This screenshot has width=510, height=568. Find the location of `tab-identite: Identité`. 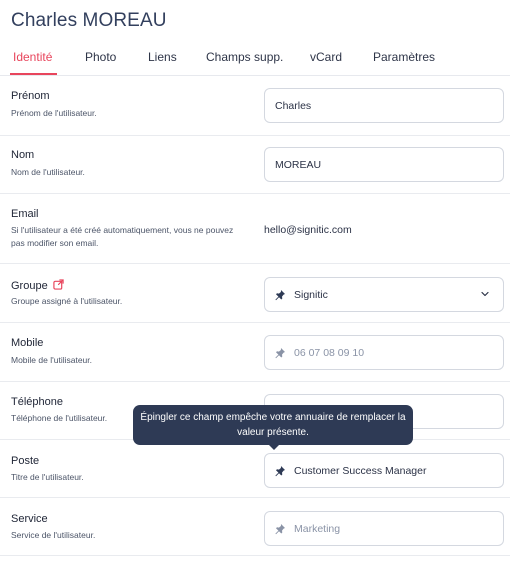

tab-identite: Identité is located at coordinates (32, 57).